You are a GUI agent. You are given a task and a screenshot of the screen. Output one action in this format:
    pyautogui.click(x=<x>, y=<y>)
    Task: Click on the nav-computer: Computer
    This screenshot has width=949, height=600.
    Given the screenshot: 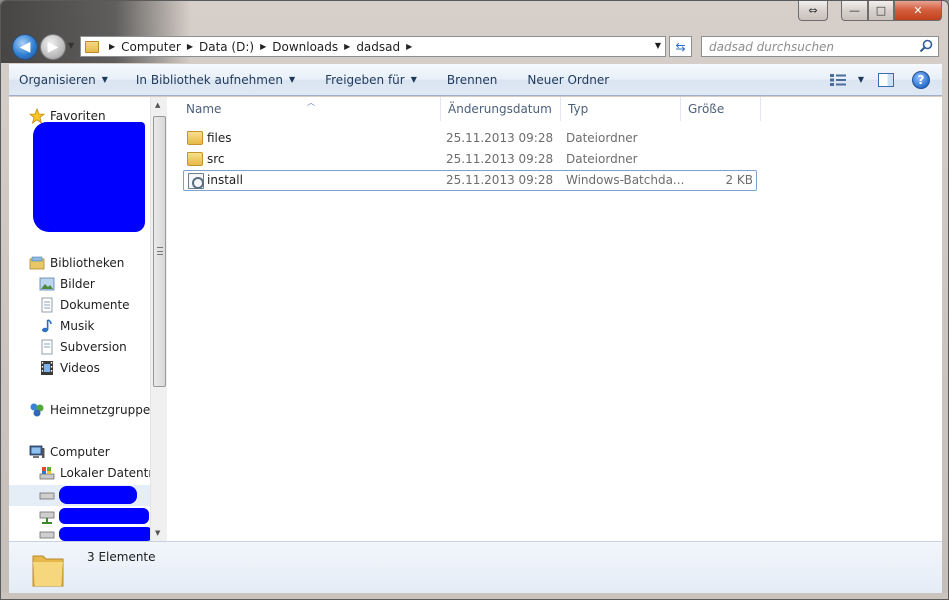 What is the action you would take?
    pyautogui.click(x=69, y=452)
    